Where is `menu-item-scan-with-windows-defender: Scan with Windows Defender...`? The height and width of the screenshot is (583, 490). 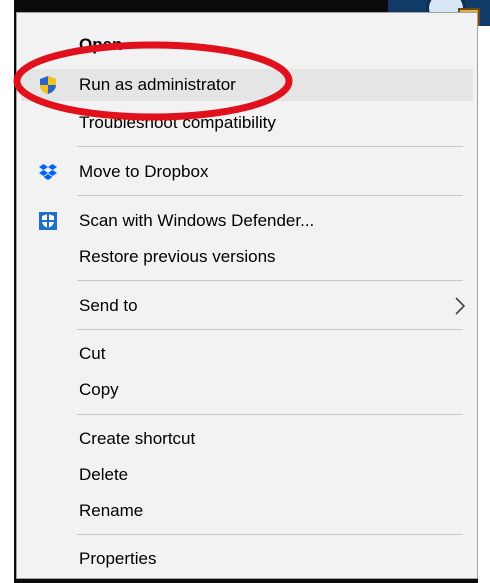
menu-item-scan-with-windows-defender: Scan with Windows Defender... is located at coordinates (247, 221).